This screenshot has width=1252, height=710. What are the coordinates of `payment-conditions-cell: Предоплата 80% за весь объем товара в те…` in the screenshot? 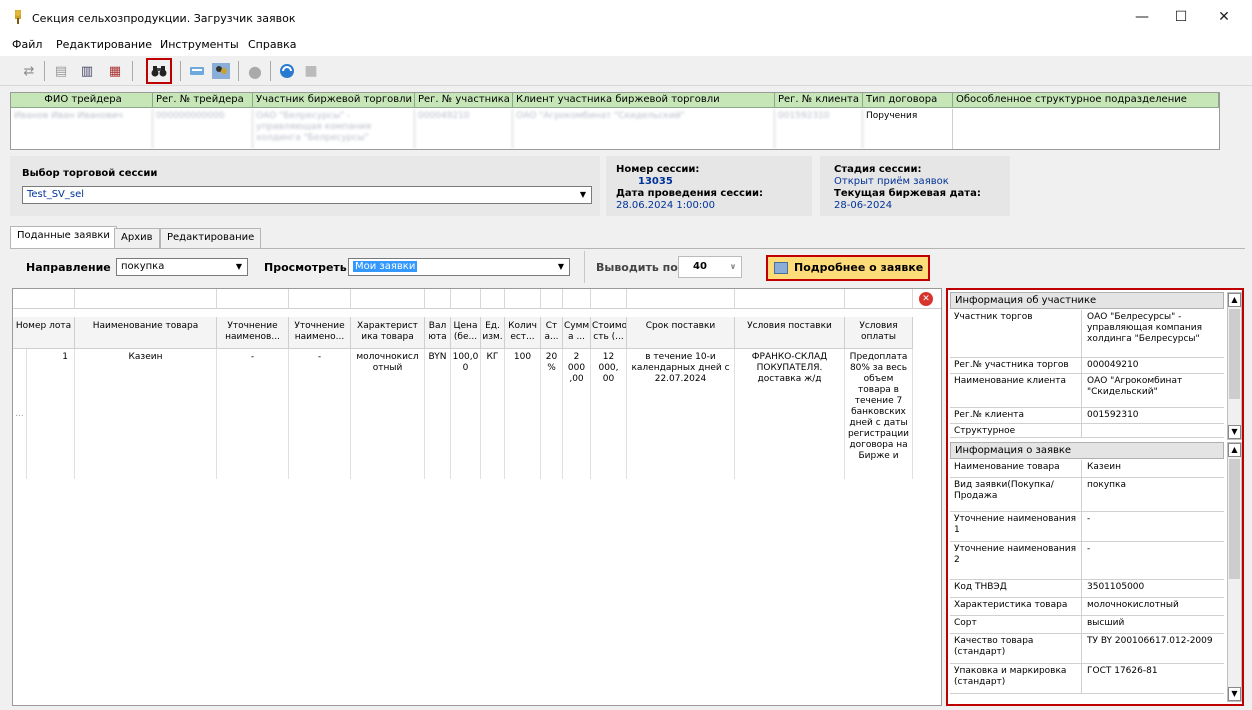 It's located at (879, 414).